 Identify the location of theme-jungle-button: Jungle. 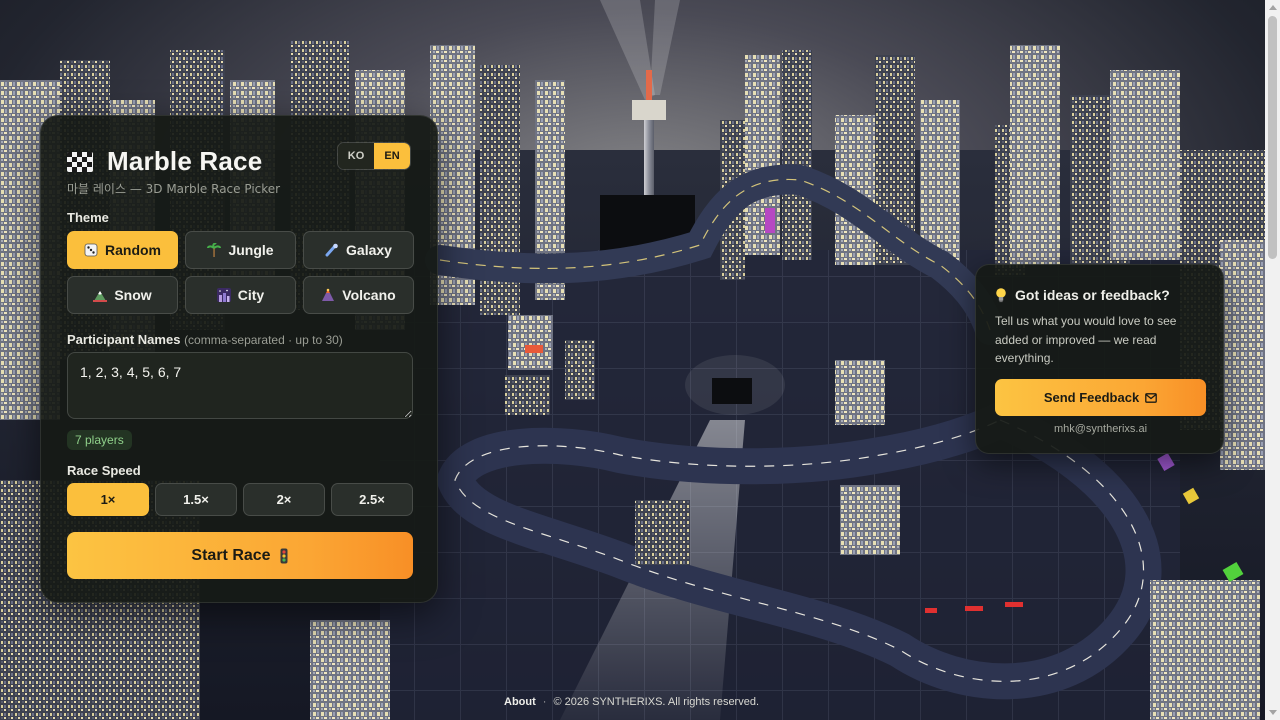
(240, 250).